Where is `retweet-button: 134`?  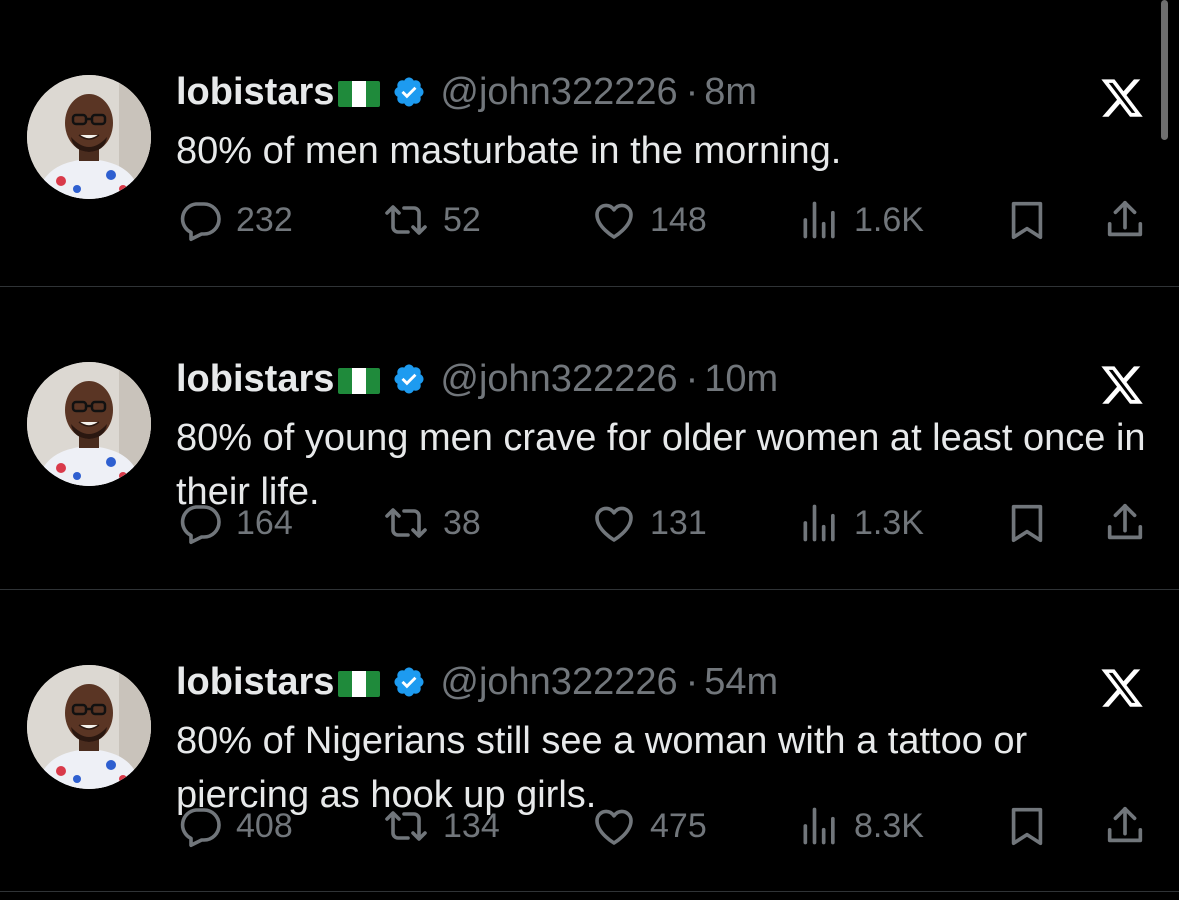
retweet-button: 134 is located at coordinates (440, 826).